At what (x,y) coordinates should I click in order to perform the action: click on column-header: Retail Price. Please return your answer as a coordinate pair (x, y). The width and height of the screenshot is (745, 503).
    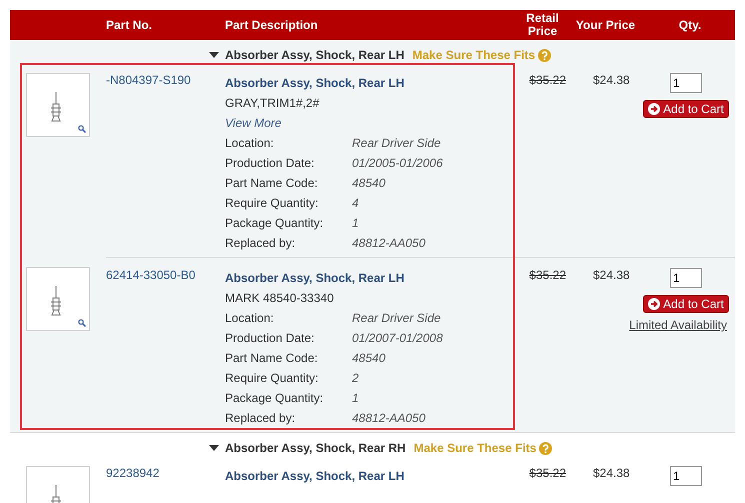
    Looking at the image, I should click on (542, 25).